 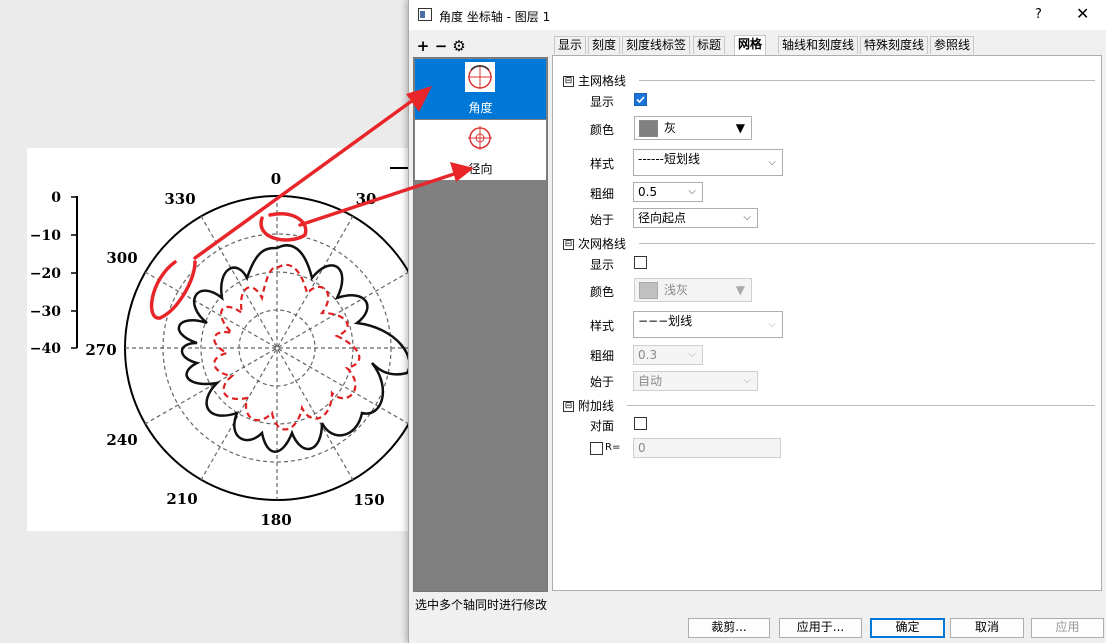 I want to click on major-style-select: ------短划线 ⌵, so click(x=708, y=162).